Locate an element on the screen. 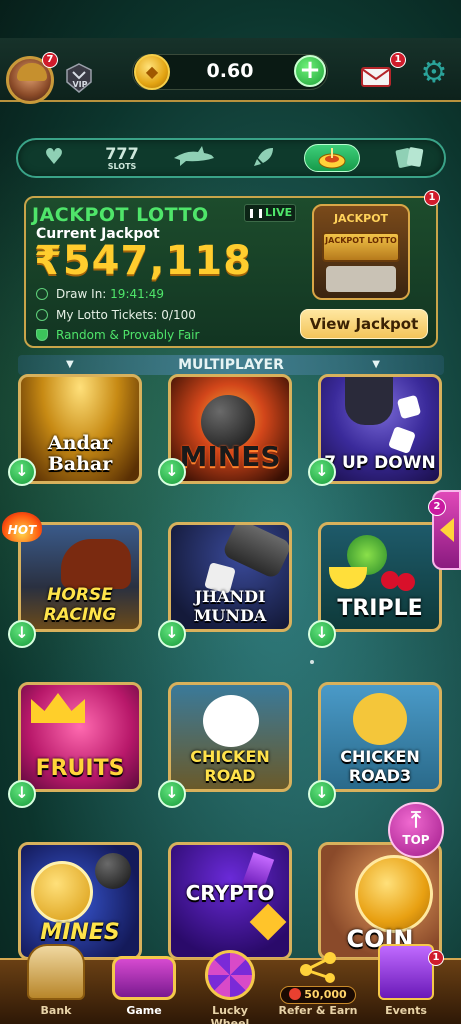  tab-crash is located at coordinates (264, 158).